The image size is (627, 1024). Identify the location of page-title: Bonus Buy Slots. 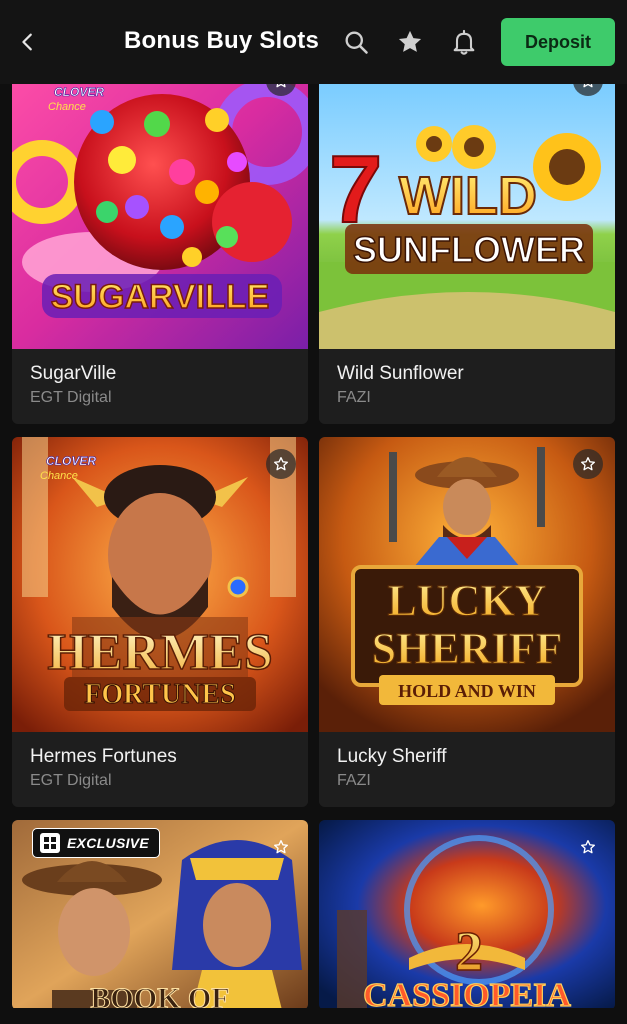
(222, 40).